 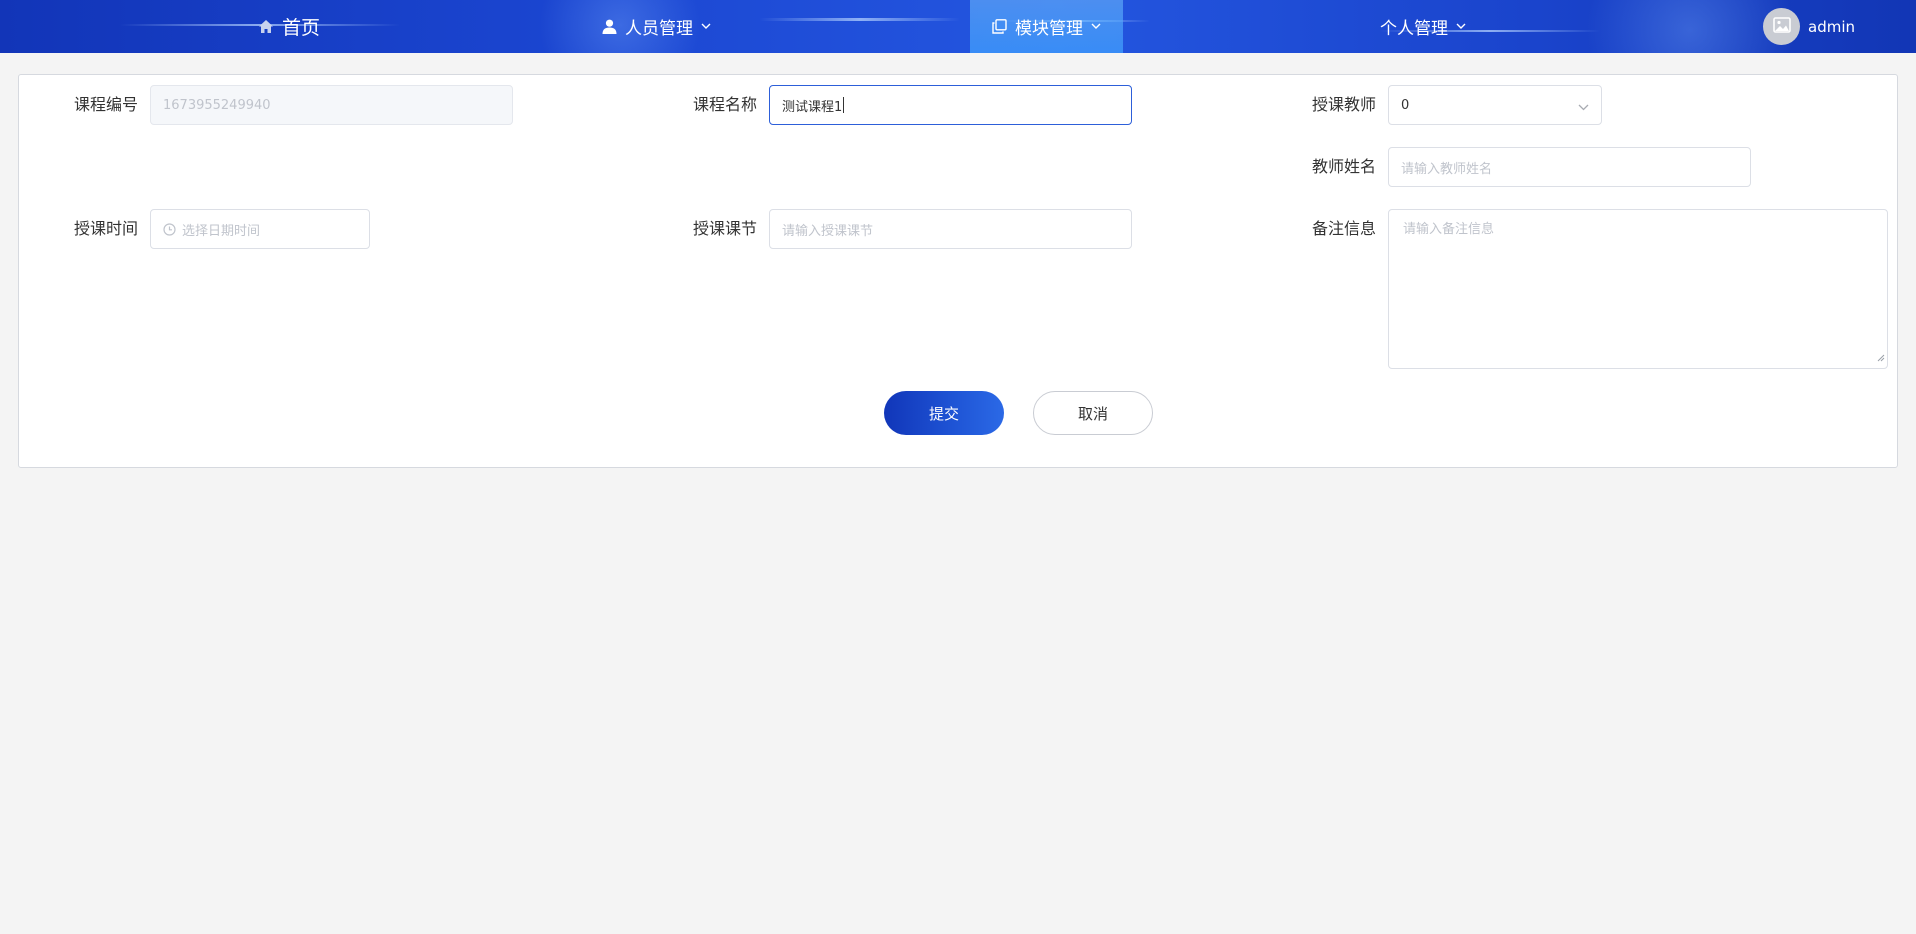 What do you see at coordinates (106, 104) in the screenshot?
I see `course-id-label: 课程编号` at bounding box center [106, 104].